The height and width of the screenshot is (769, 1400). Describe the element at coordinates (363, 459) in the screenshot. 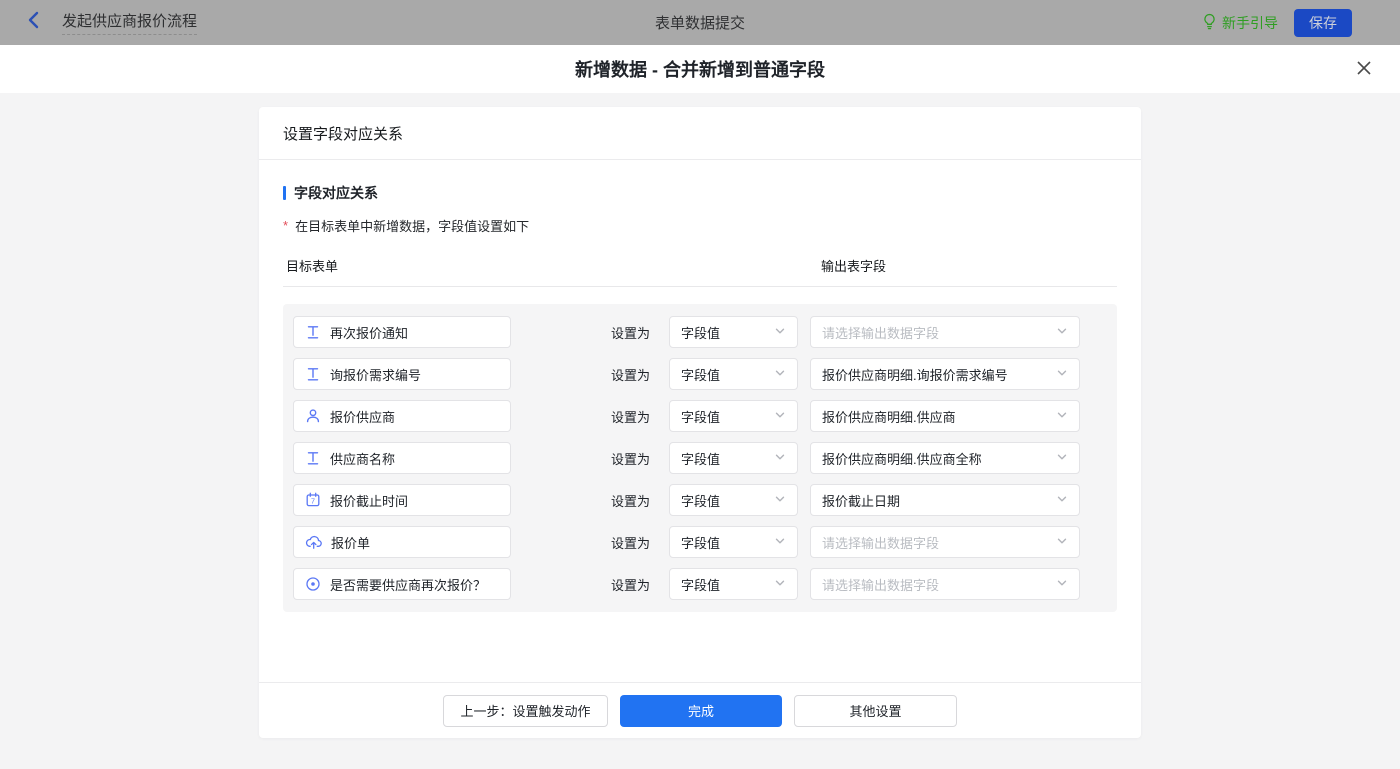

I see `target-field-label: 供应商名称` at that location.